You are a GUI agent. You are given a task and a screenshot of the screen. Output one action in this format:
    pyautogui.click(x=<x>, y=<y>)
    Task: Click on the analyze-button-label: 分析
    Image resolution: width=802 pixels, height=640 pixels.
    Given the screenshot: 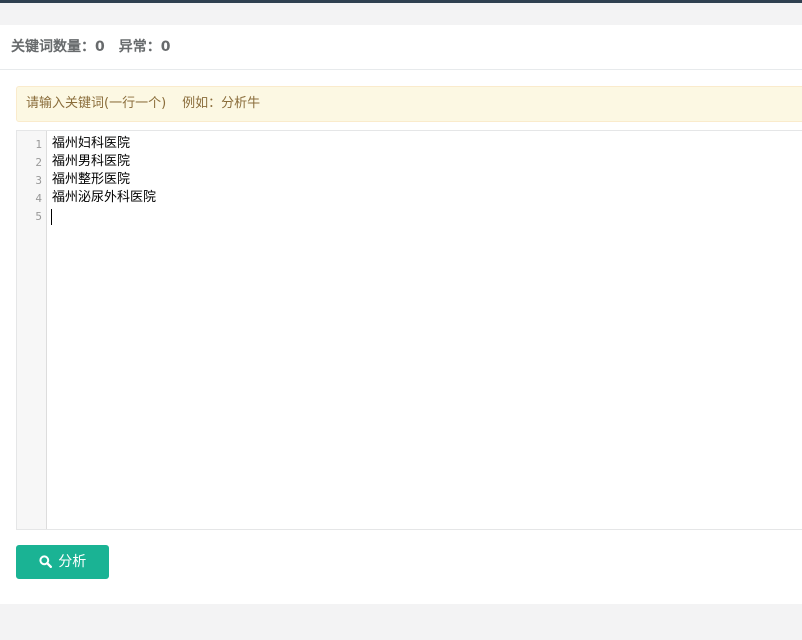 What is the action you would take?
    pyautogui.click(x=72, y=562)
    